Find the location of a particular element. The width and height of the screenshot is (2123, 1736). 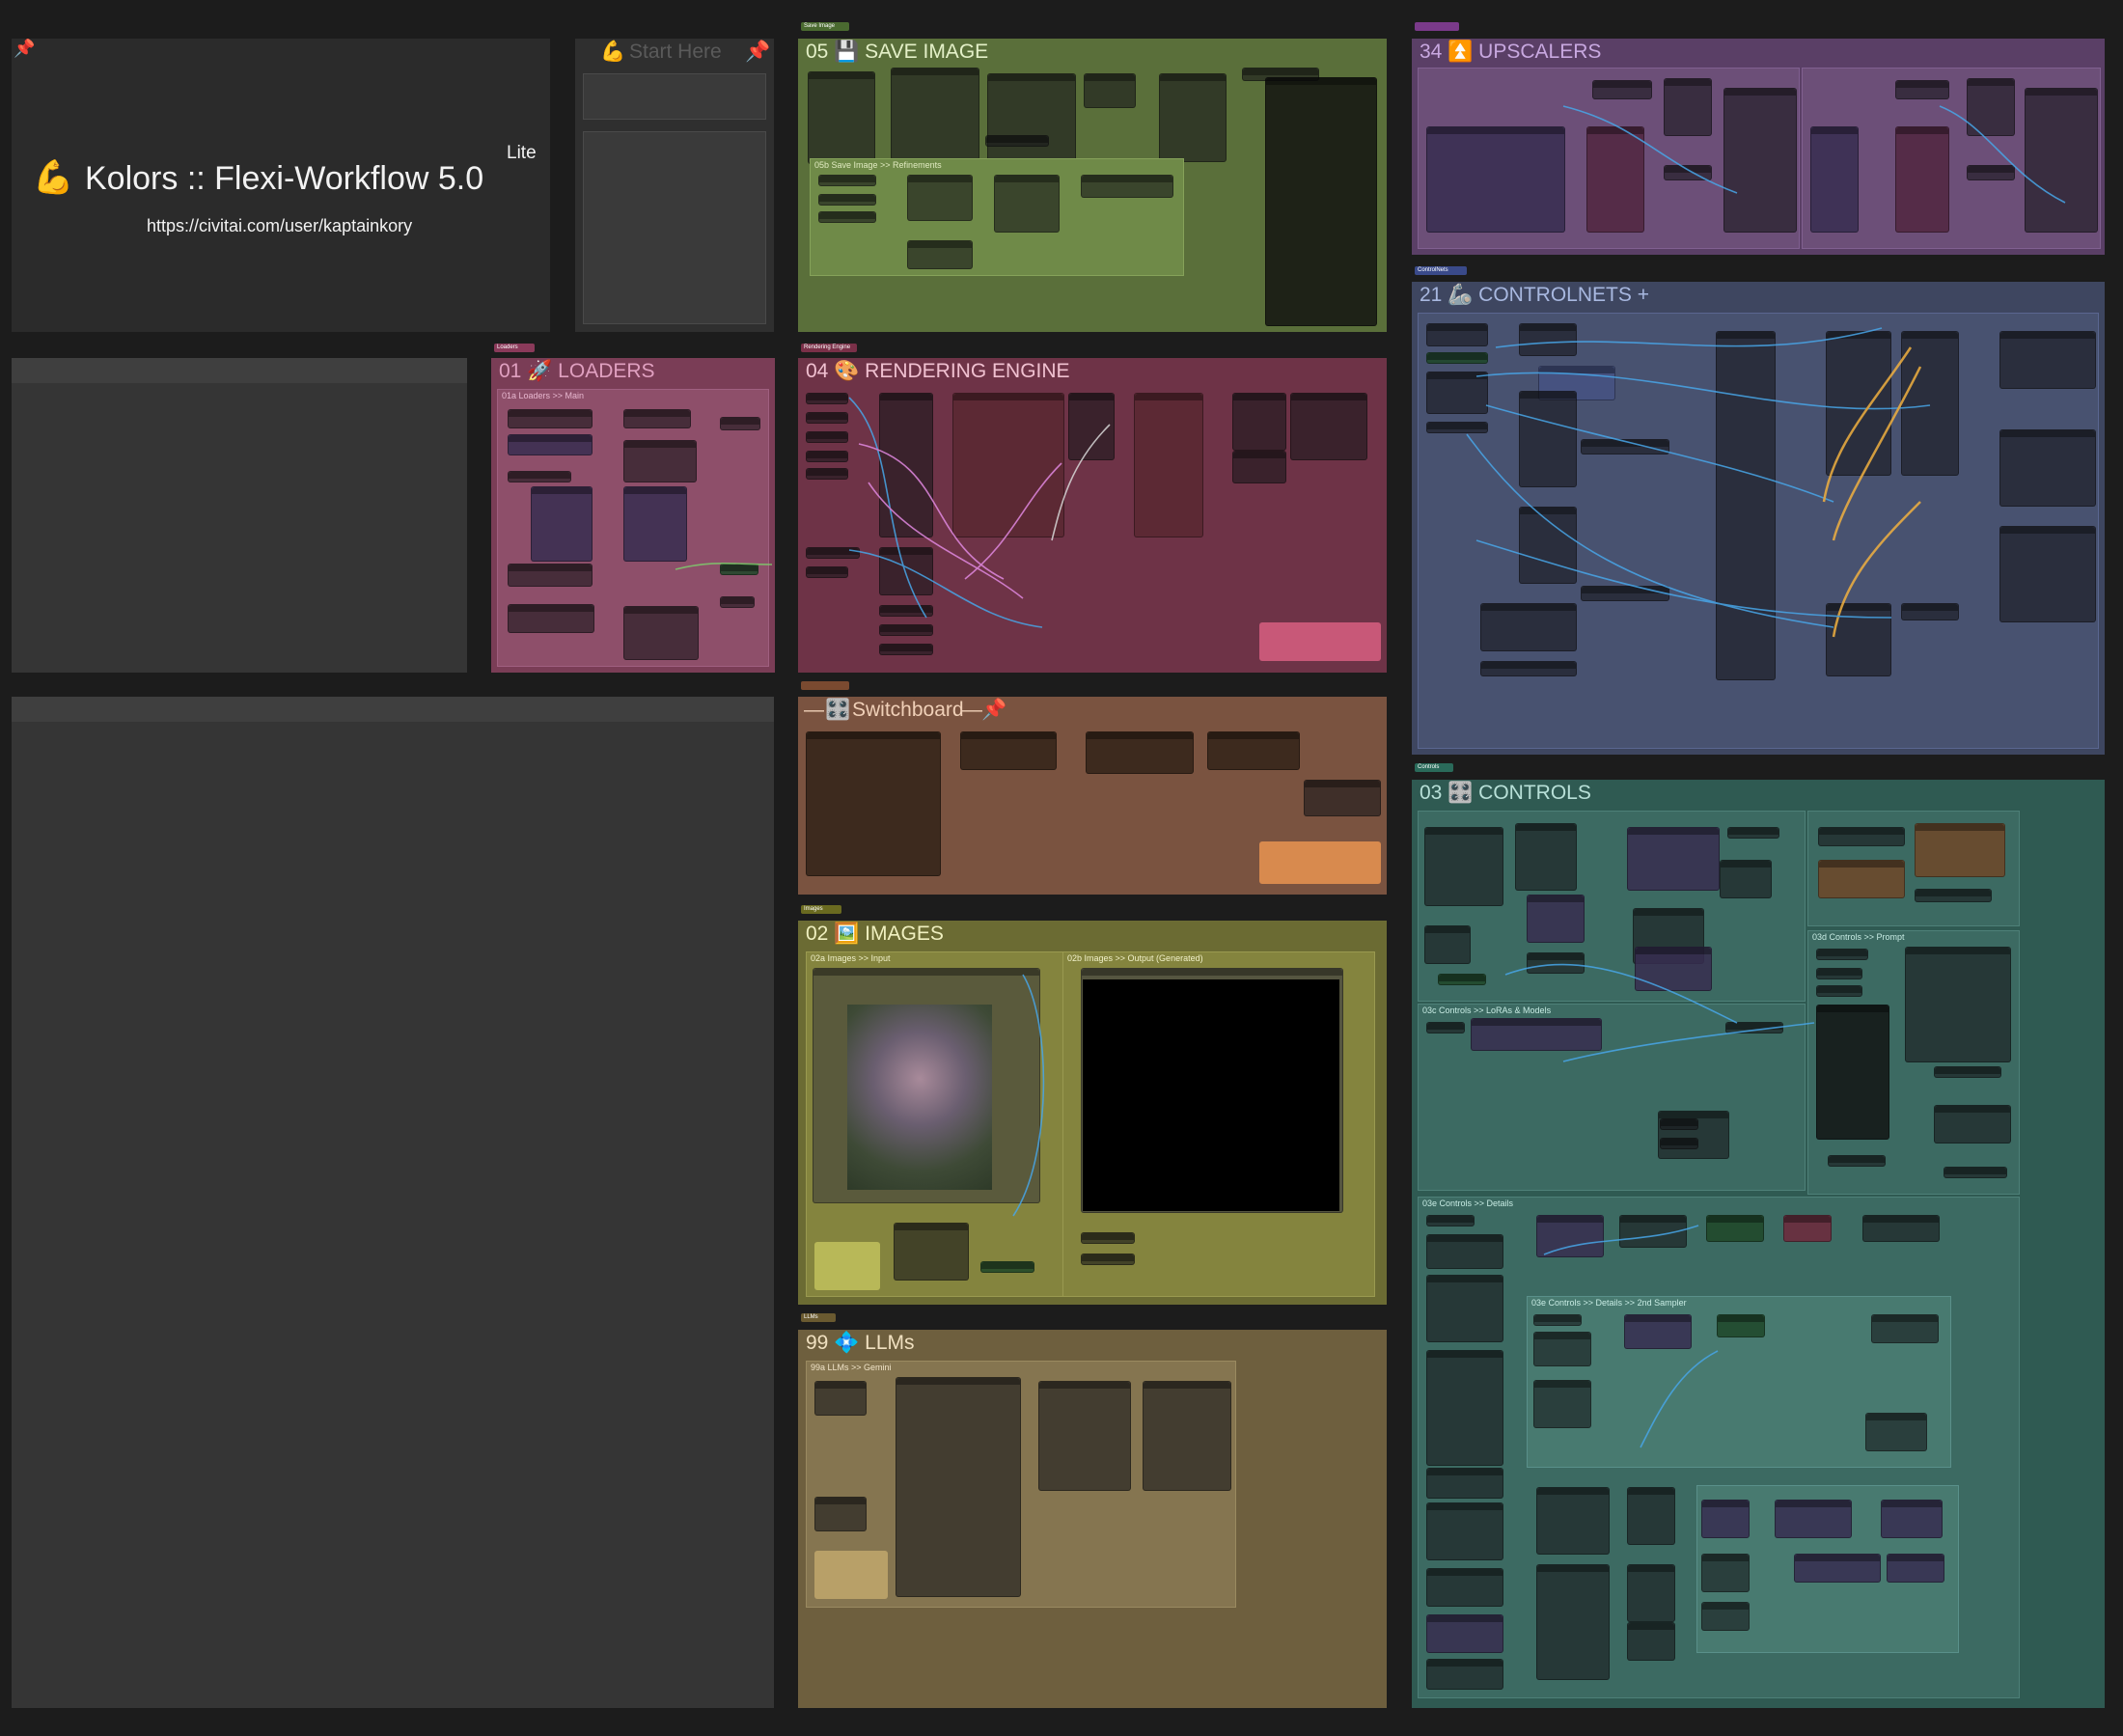

gemini-node is located at coordinates (958, 1487).